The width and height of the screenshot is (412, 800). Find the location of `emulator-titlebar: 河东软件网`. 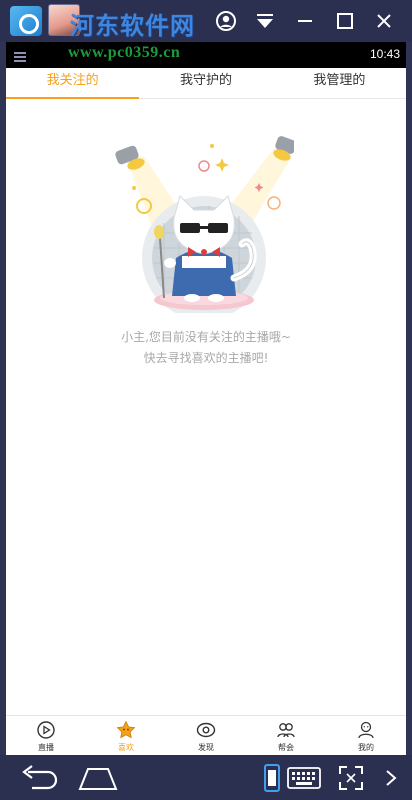

emulator-titlebar: 河东软件网 is located at coordinates (206, 21).